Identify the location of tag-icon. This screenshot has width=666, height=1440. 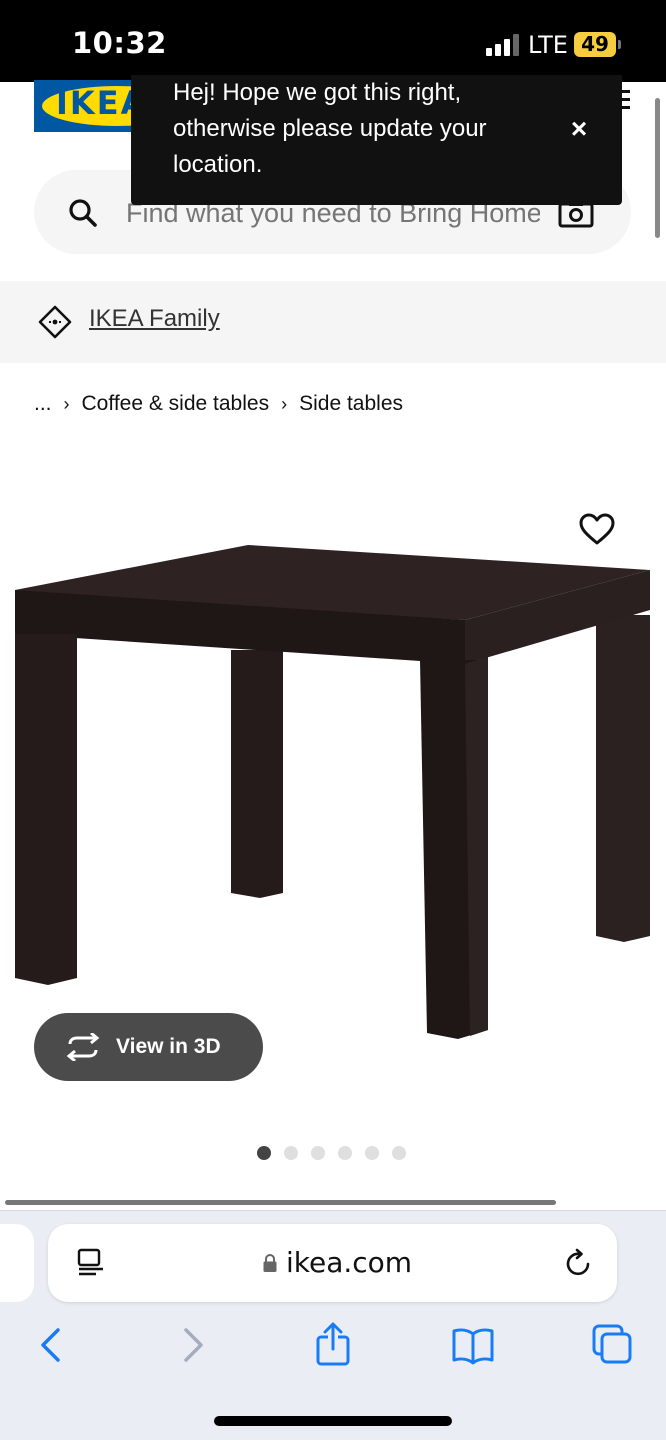
(55, 322).